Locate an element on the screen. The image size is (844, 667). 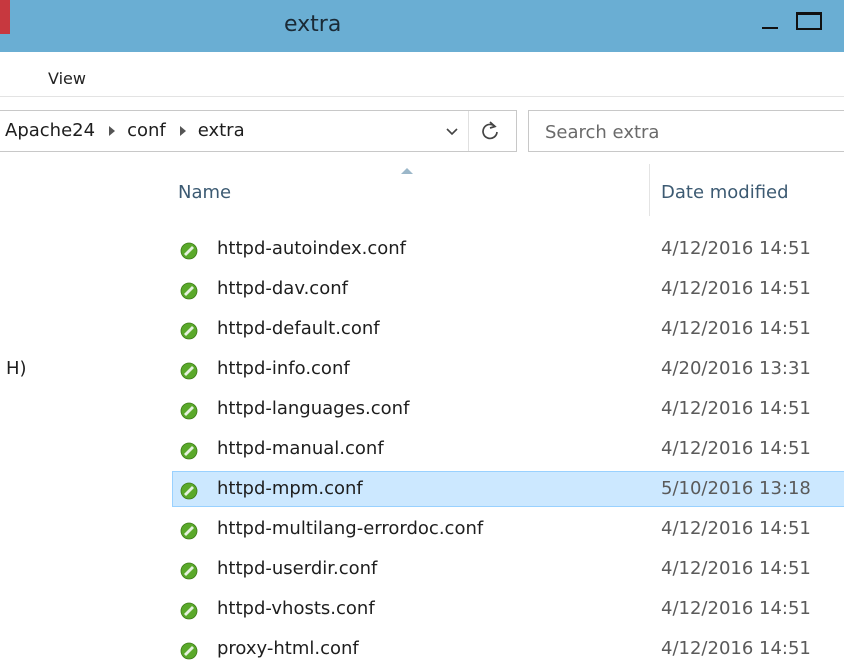
file-name: proxy-html.conf is located at coordinates (288, 648).